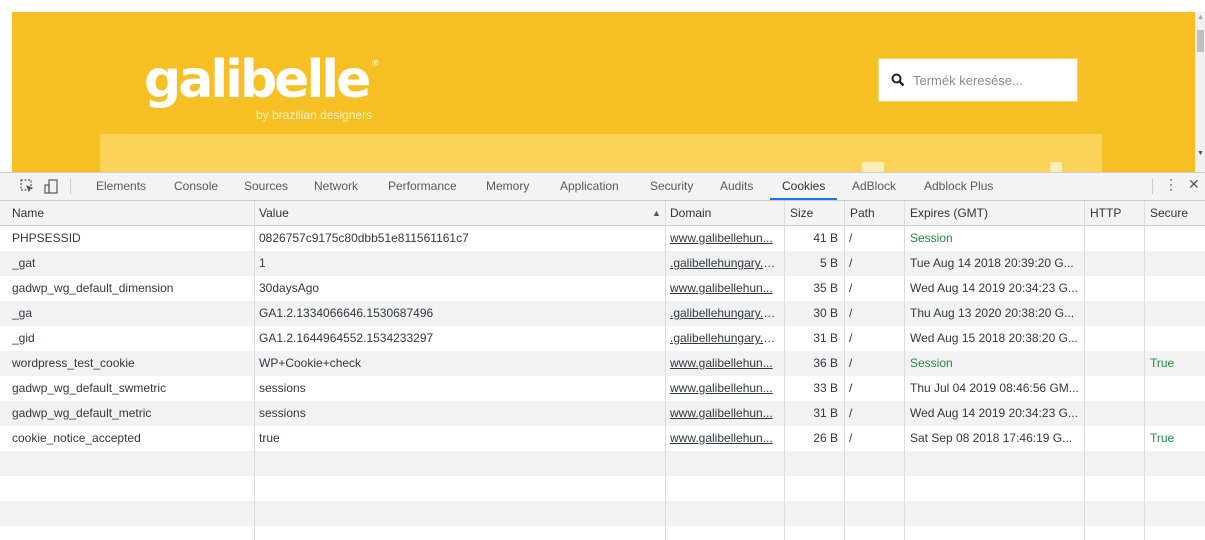 This screenshot has height=540, width=1205. What do you see at coordinates (274, 91) in the screenshot?
I see `site-logo: galibelle ® by brazilian designers` at bounding box center [274, 91].